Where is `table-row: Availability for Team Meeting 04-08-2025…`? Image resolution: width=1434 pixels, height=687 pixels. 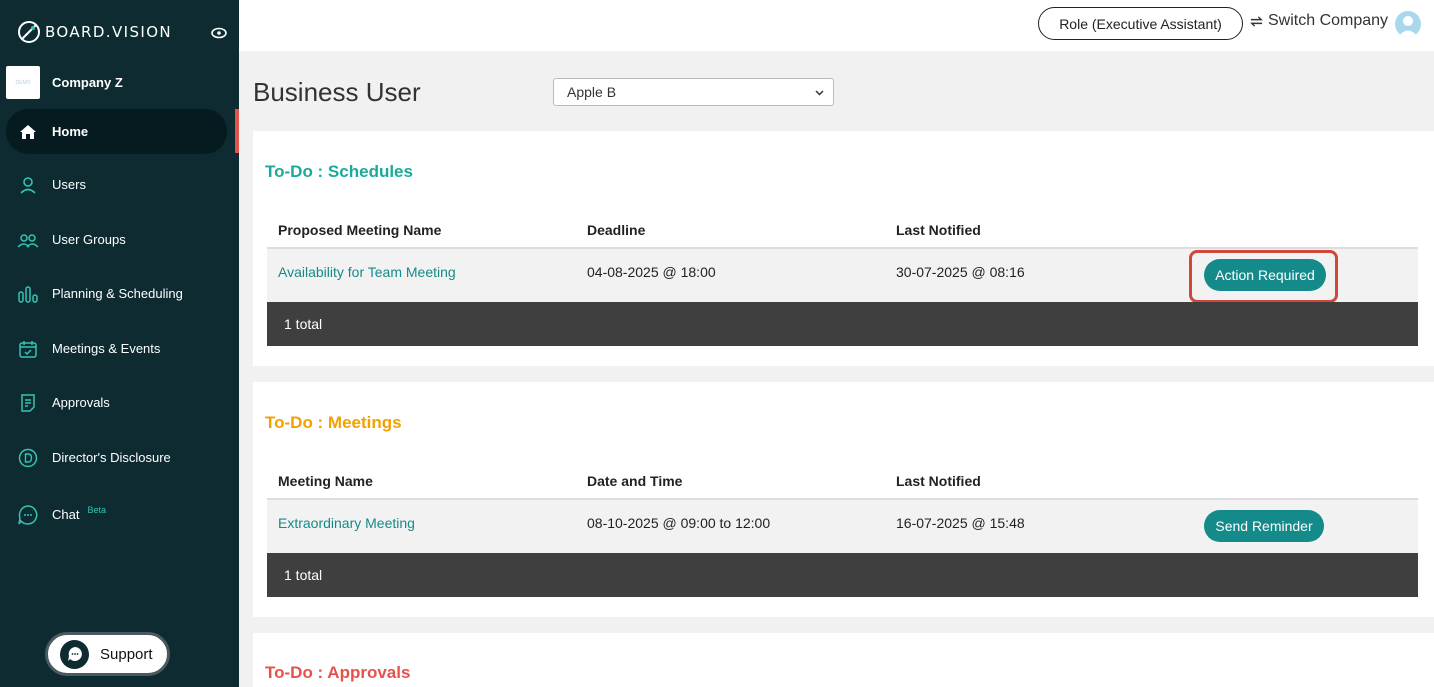 table-row: Availability for Team Meeting 04-08-2025… is located at coordinates (842, 276).